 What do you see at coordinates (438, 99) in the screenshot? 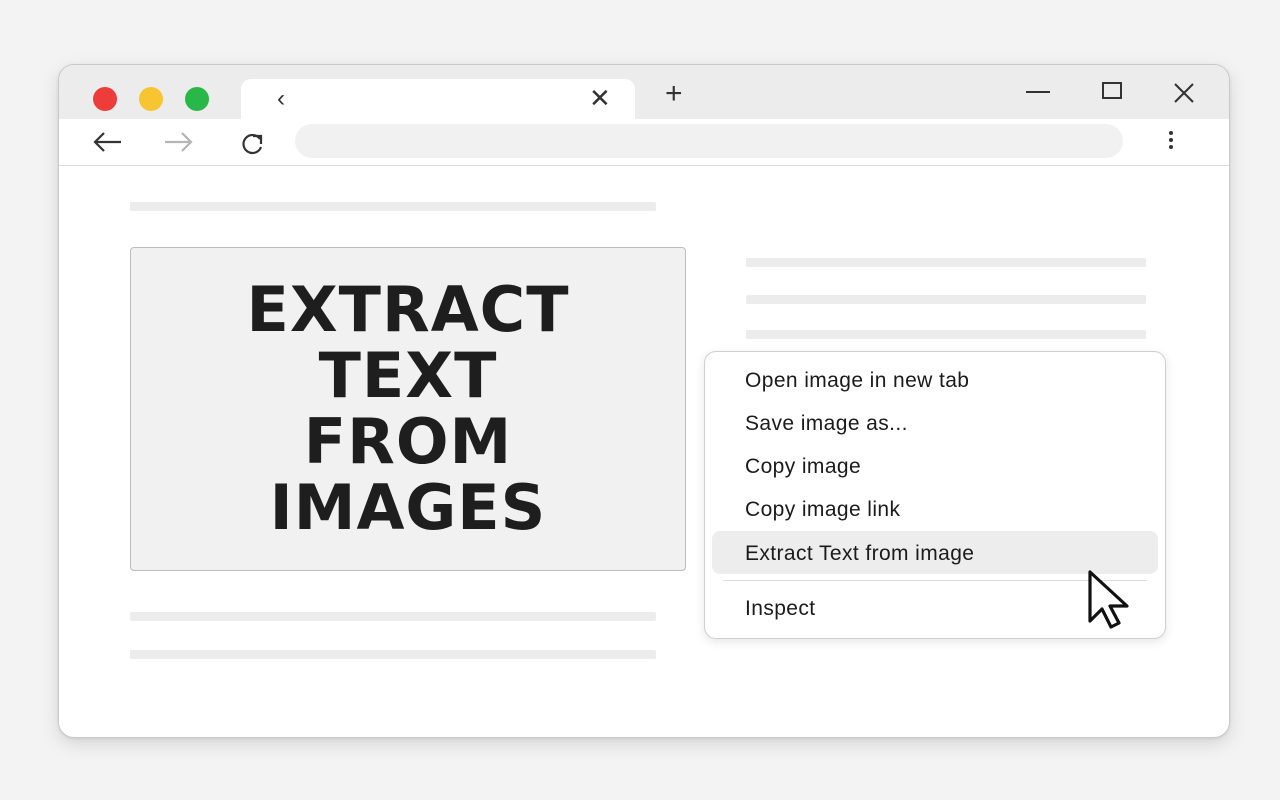
I see `active-tab: ‹ ✕` at bounding box center [438, 99].